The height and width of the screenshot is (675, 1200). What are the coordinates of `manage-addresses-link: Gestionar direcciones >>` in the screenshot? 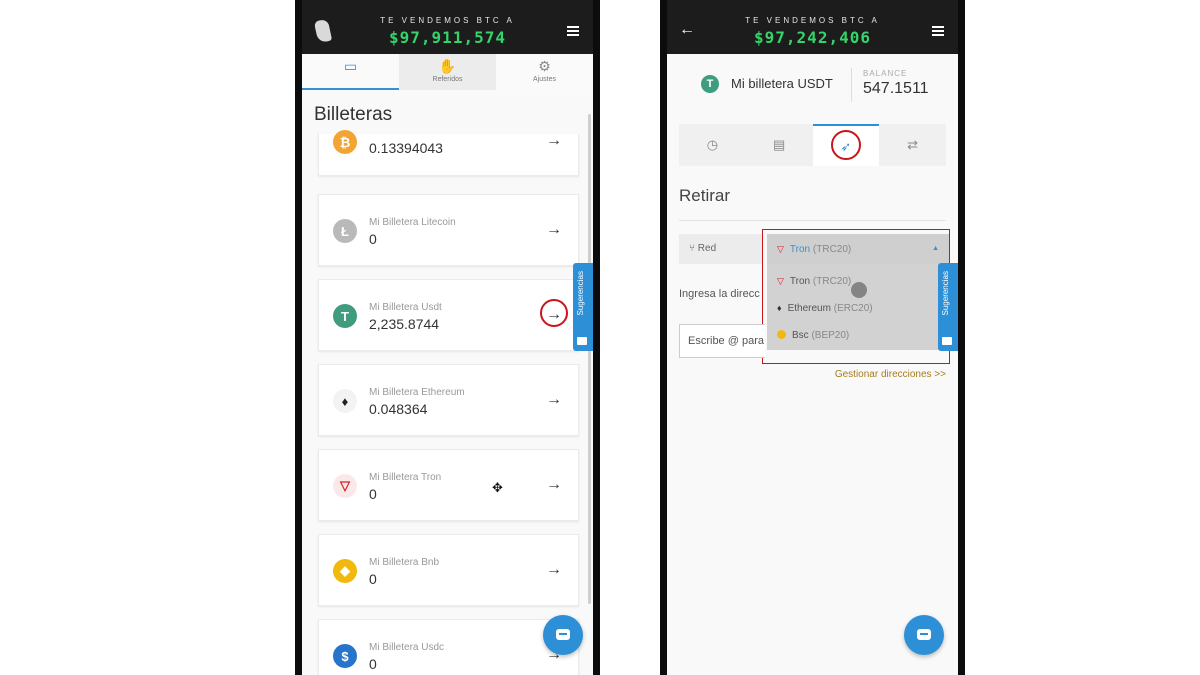 It's located at (890, 374).